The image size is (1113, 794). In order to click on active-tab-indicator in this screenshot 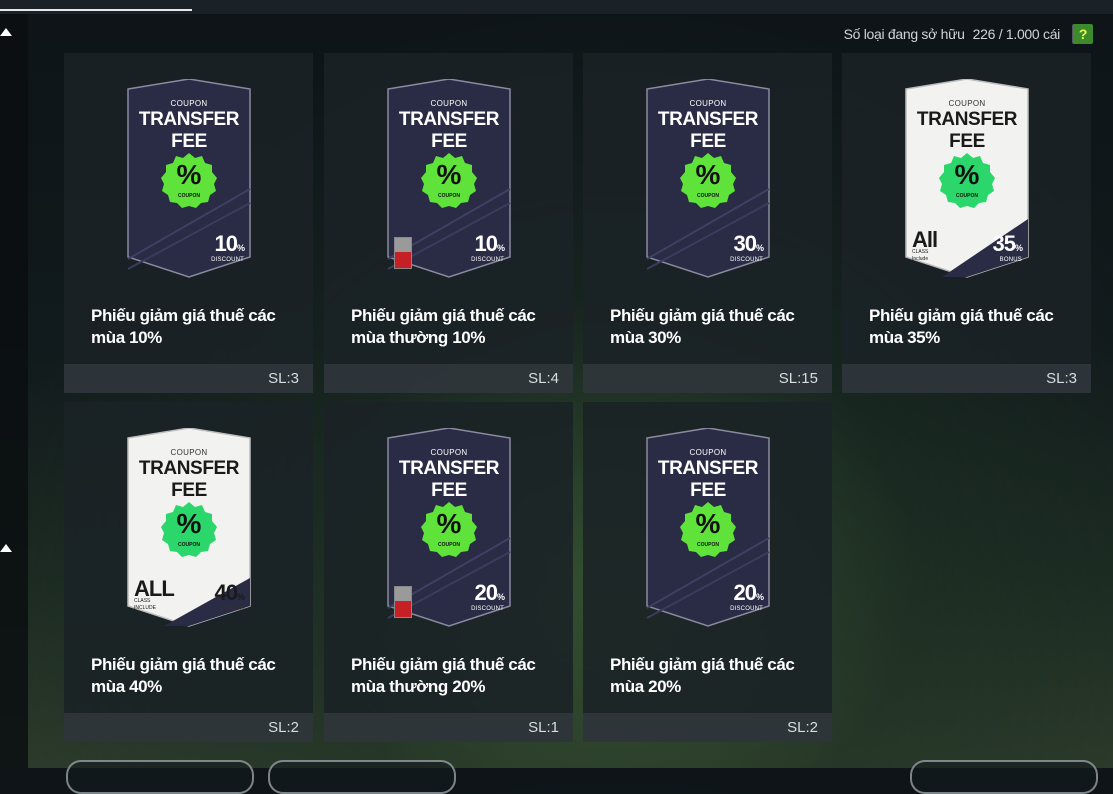, I will do `click(96, 10)`.